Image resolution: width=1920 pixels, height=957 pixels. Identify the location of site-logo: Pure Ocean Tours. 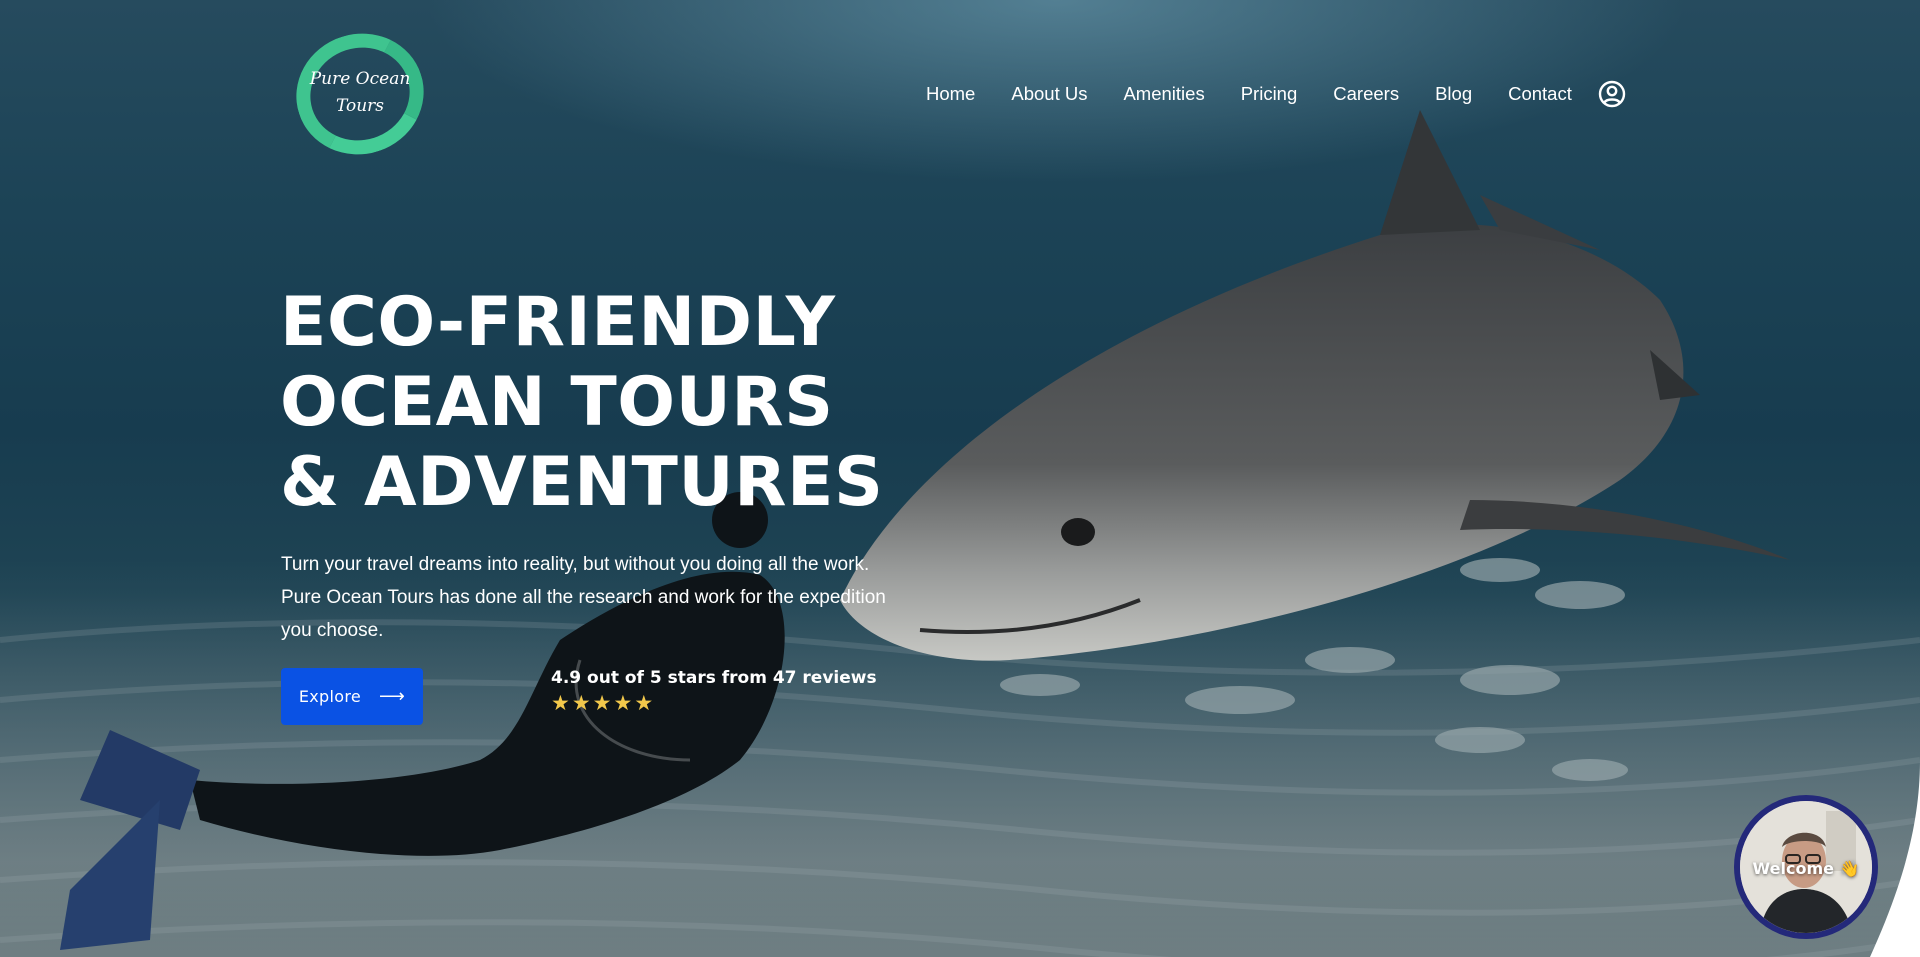
(360, 94).